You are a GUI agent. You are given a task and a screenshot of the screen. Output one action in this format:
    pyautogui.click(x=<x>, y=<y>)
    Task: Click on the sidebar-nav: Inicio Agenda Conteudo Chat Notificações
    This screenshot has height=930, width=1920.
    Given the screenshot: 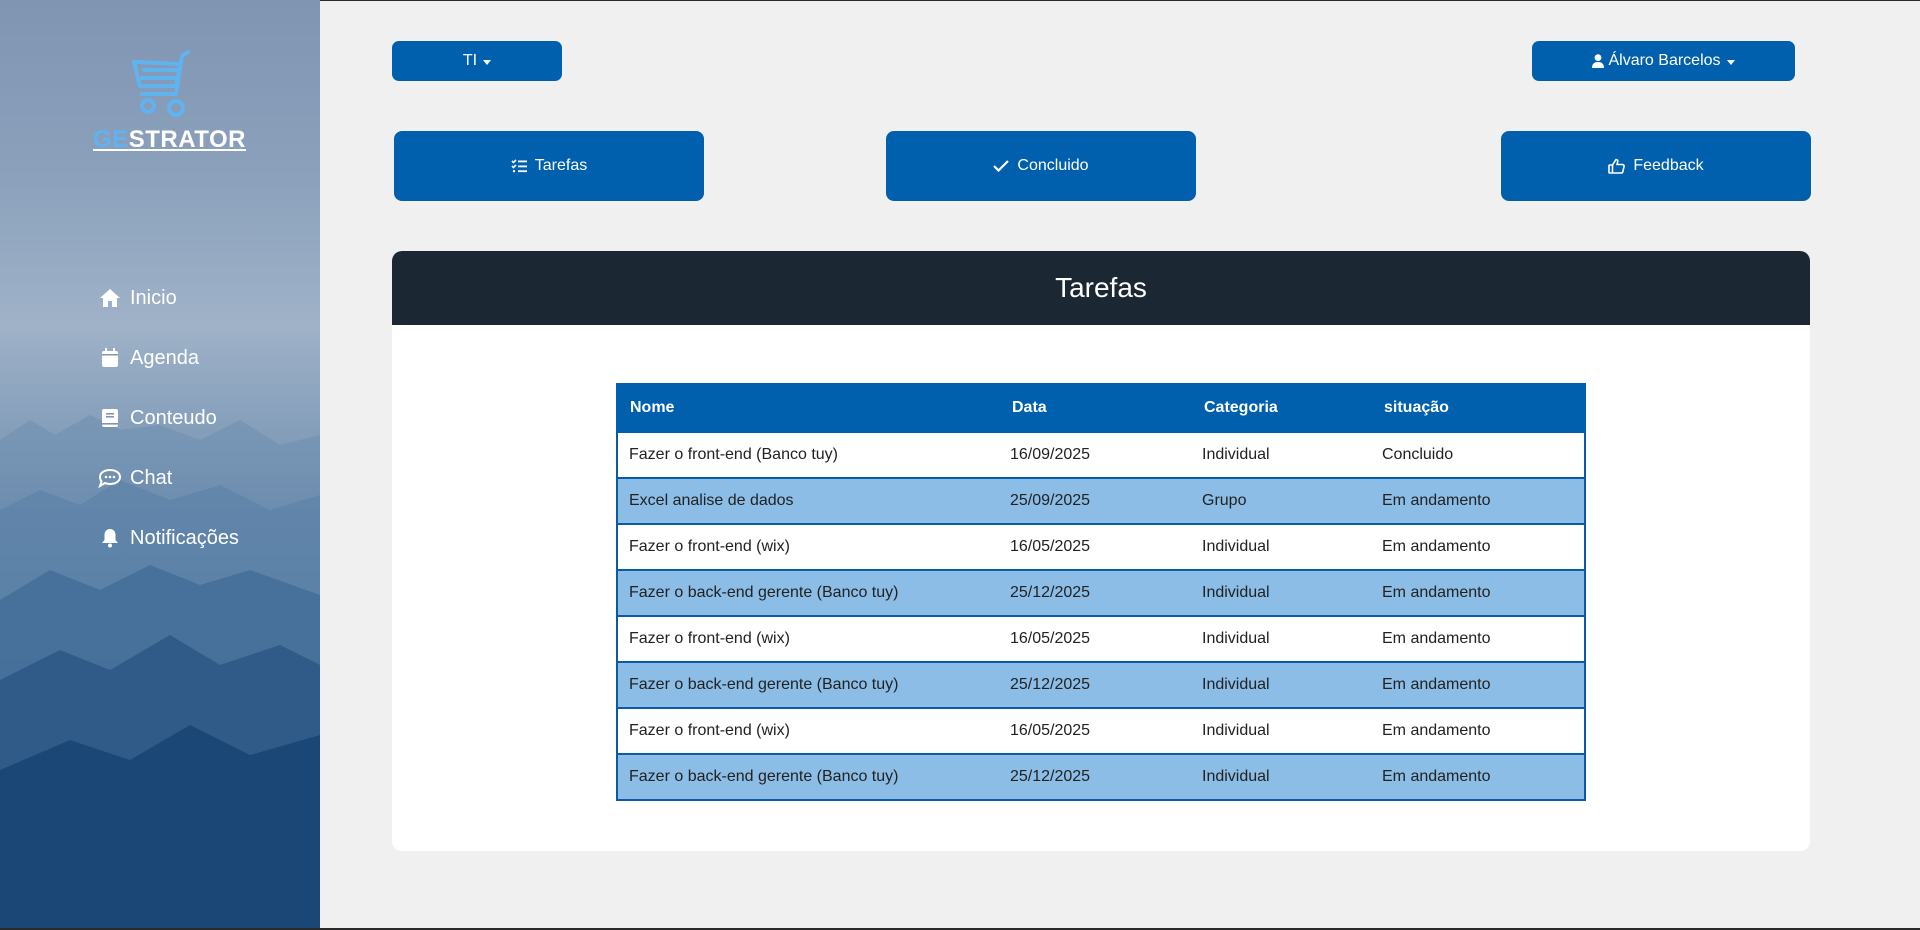 What is the action you would take?
    pyautogui.click(x=168, y=418)
    